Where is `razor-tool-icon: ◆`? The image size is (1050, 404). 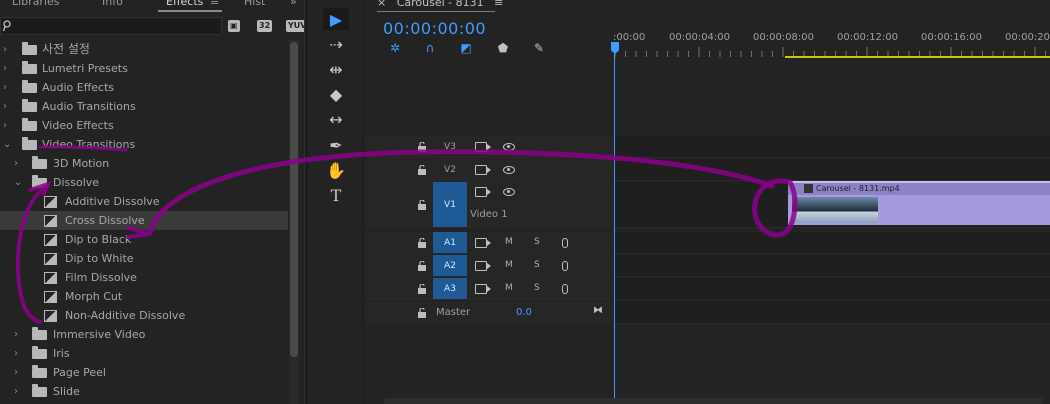
razor-tool-icon: ◆ is located at coordinates (336, 94).